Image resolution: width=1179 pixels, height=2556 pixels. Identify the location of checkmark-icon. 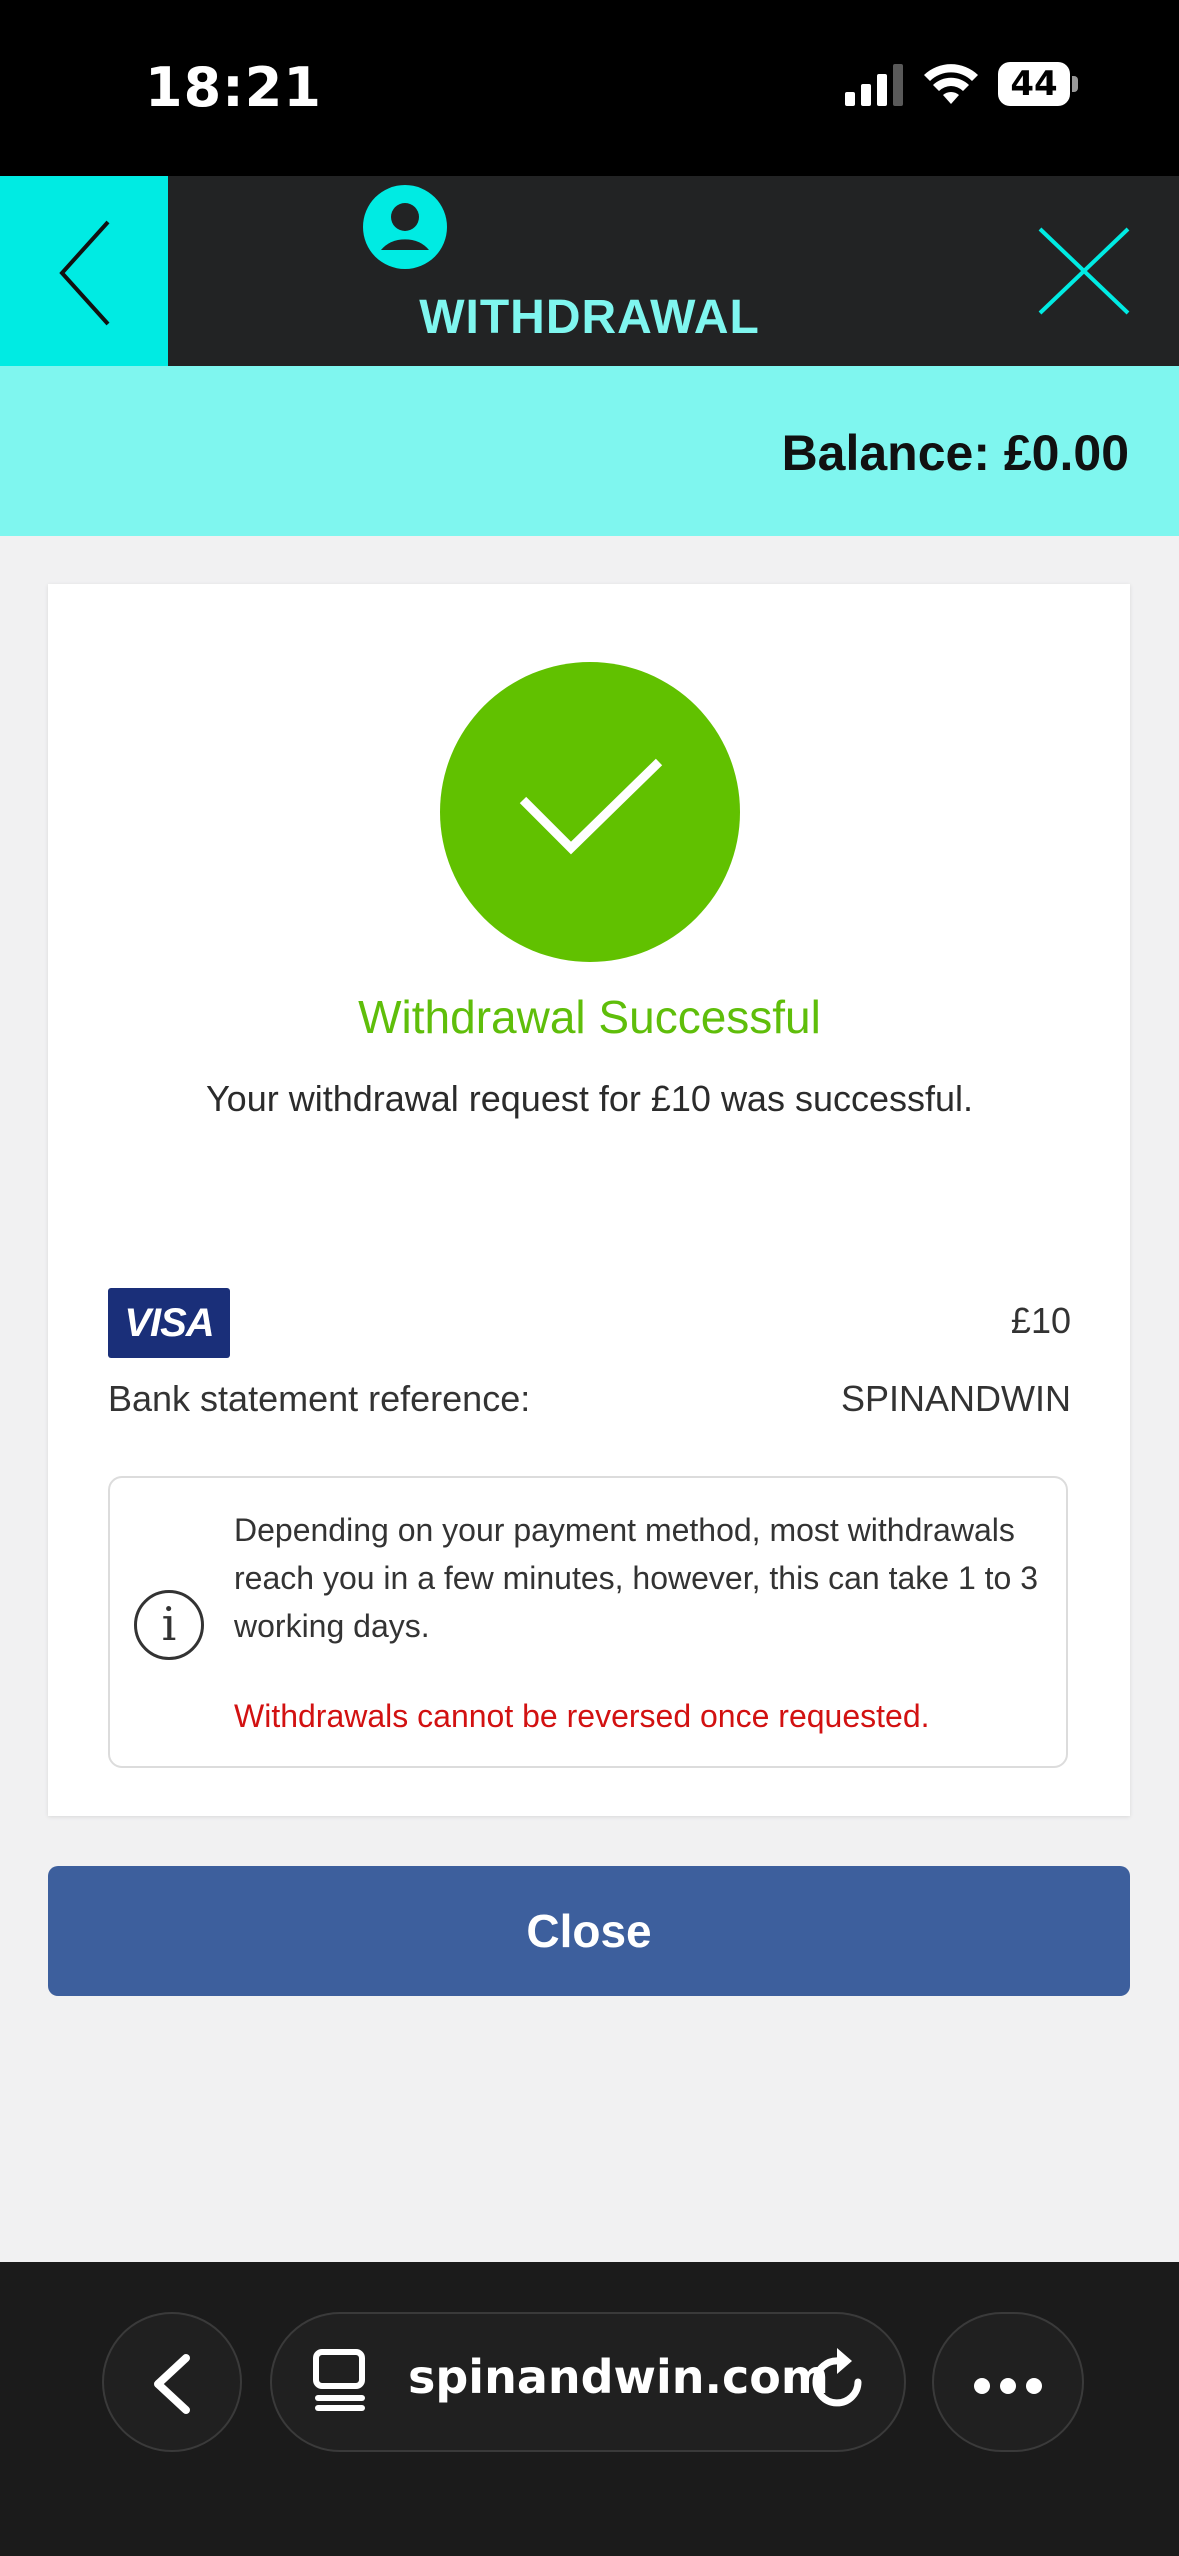
(591, 806).